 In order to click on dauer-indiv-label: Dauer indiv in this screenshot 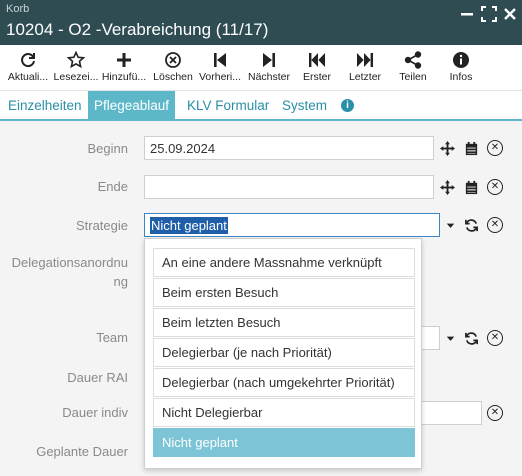, I will do `click(95, 412)`.